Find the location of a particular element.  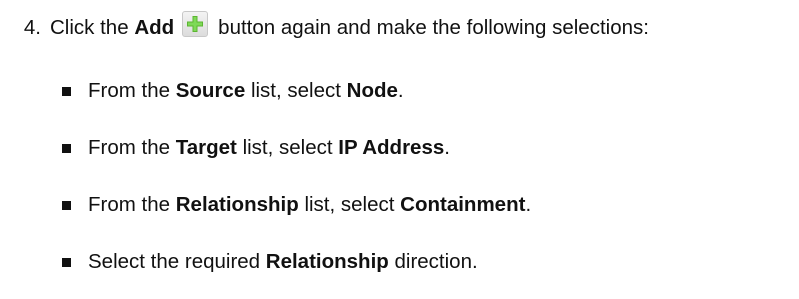

list-item: From the Source list, select Node. is located at coordinates (233, 91).